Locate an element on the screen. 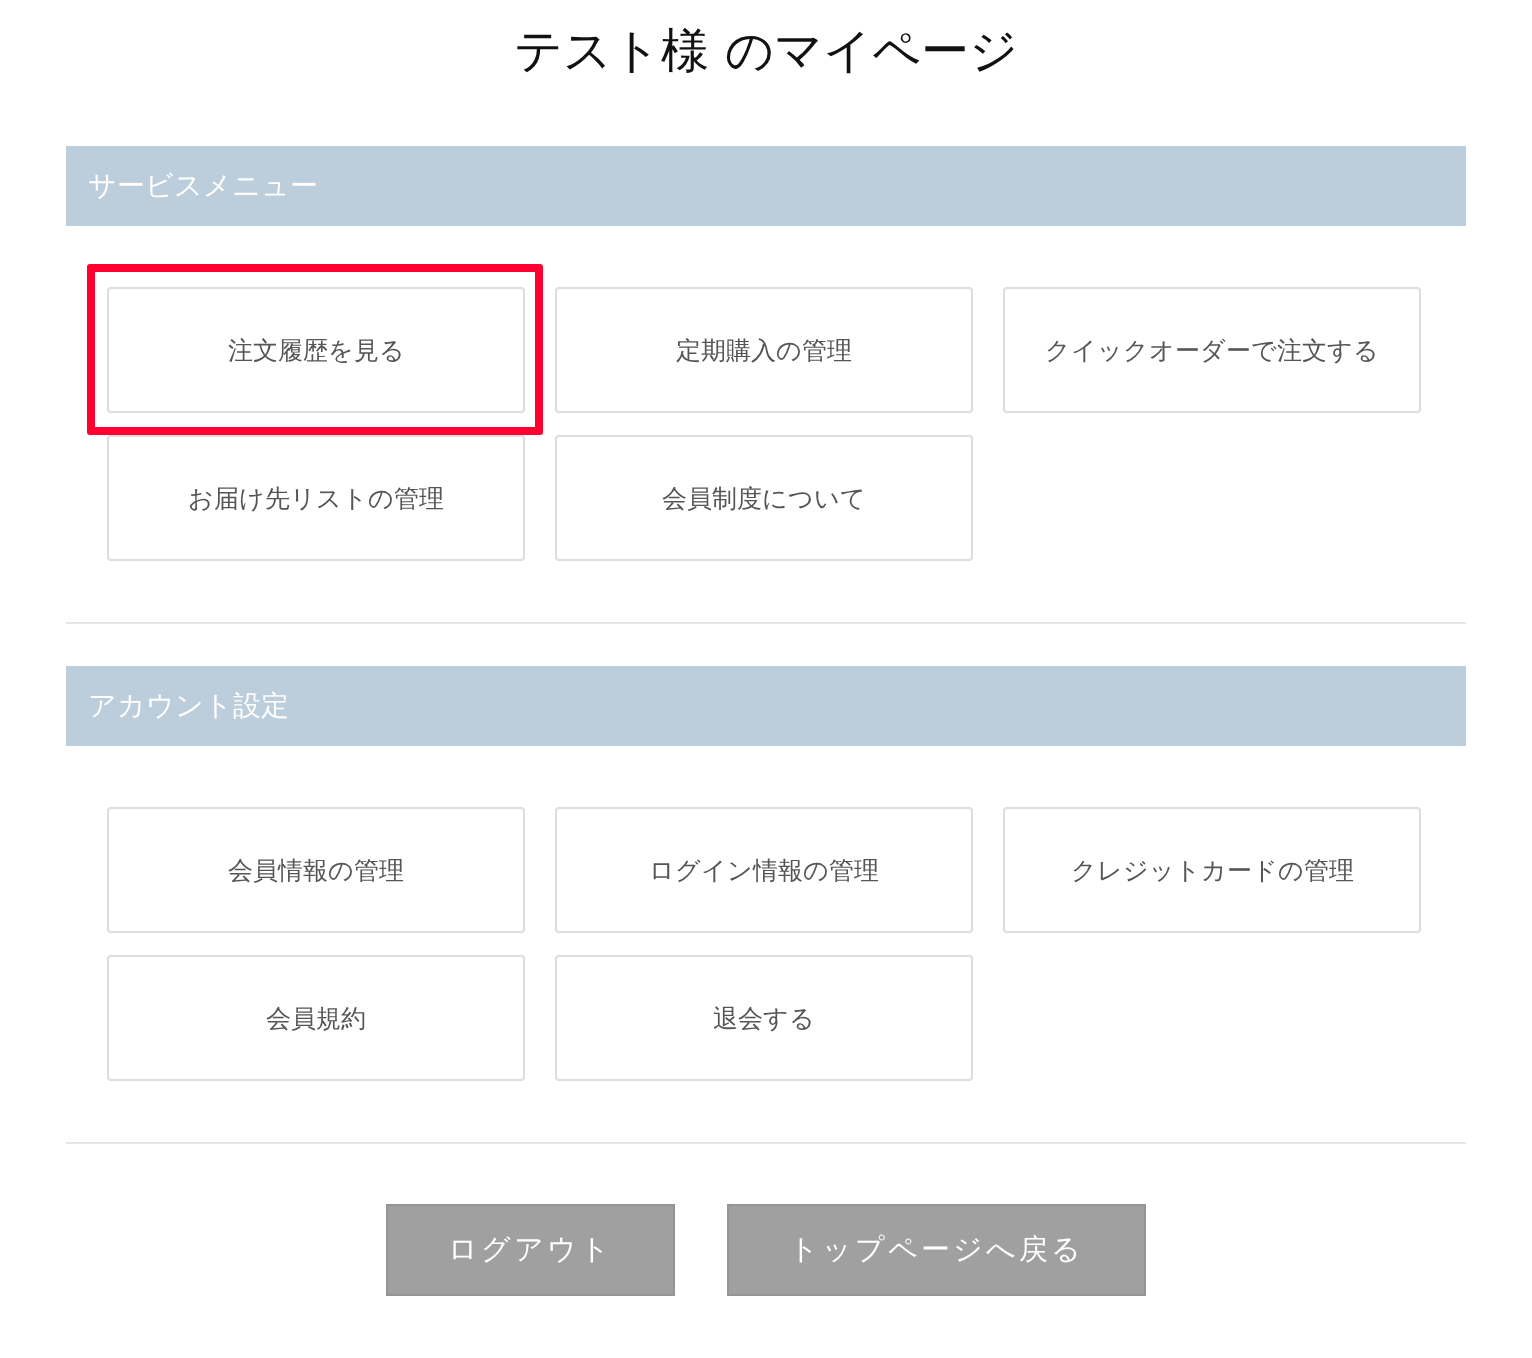  page-title: テスト様 のマイページ is located at coordinates (766, 50).